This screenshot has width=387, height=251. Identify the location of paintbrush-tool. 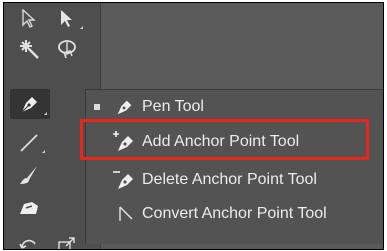
(29, 175).